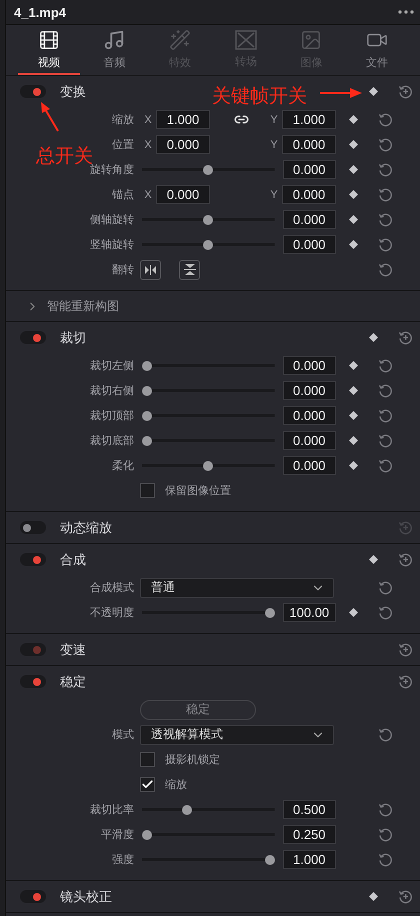 The image size is (420, 916). Describe the element at coordinates (112, 612) in the screenshot. I see `parameter-label: 不透明度` at that location.